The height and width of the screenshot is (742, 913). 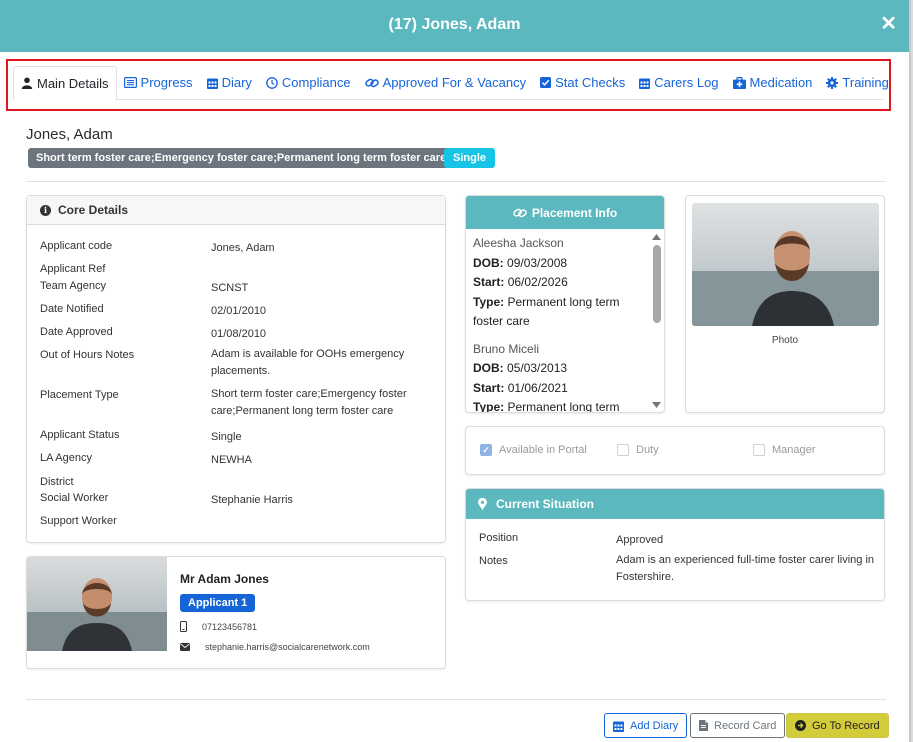 I want to click on detail-label: Applicant Status, so click(x=80, y=435).